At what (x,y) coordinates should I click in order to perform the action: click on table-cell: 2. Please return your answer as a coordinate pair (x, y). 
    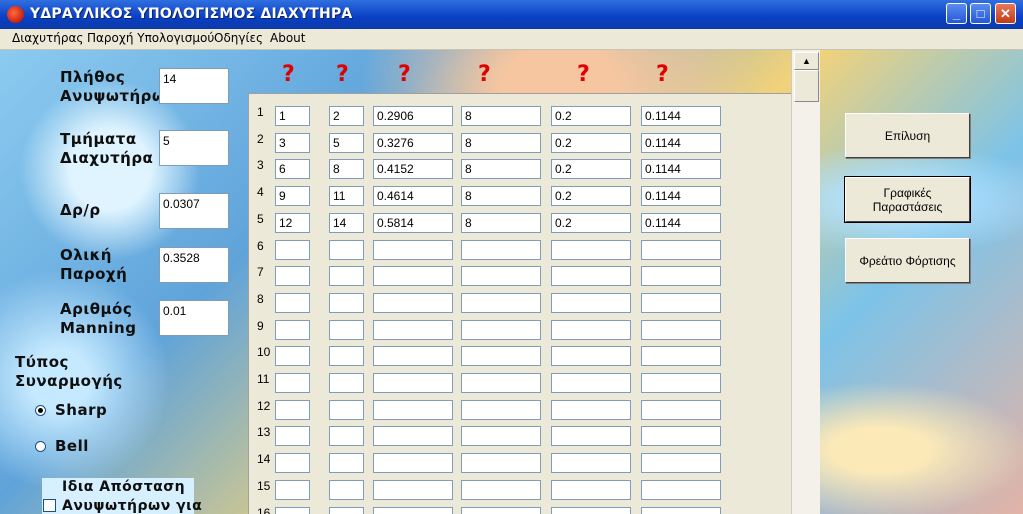
    Looking at the image, I should click on (346, 116).